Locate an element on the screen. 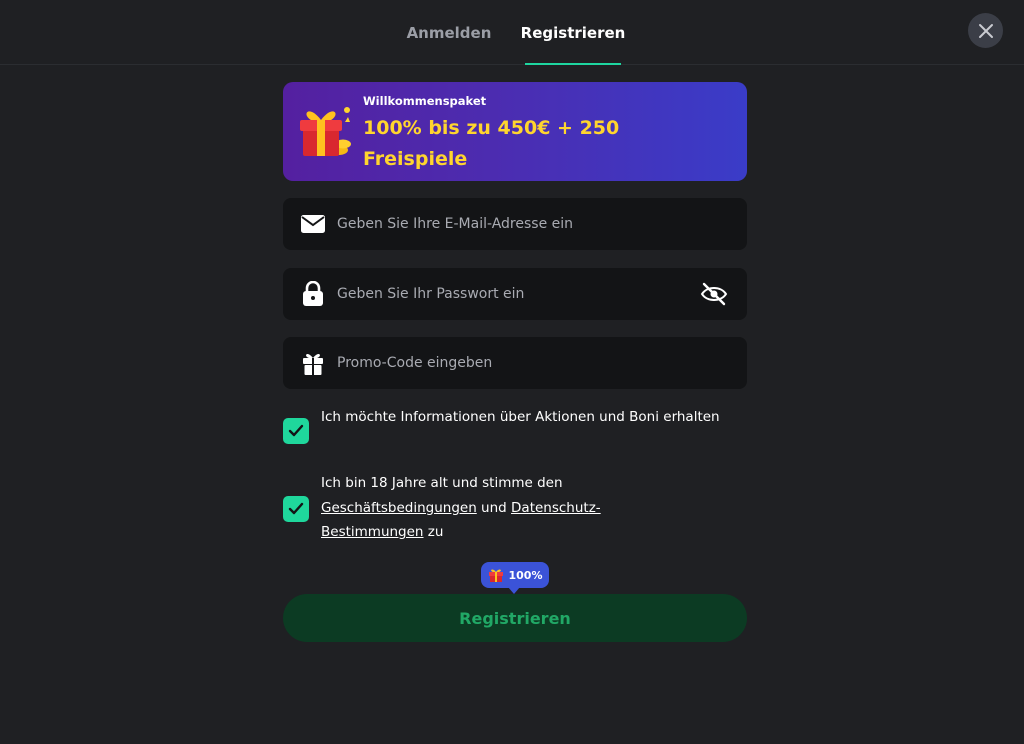 Image resolution: width=1024 pixels, height=744 pixels. close-icon is located at coordinates (985, 30).